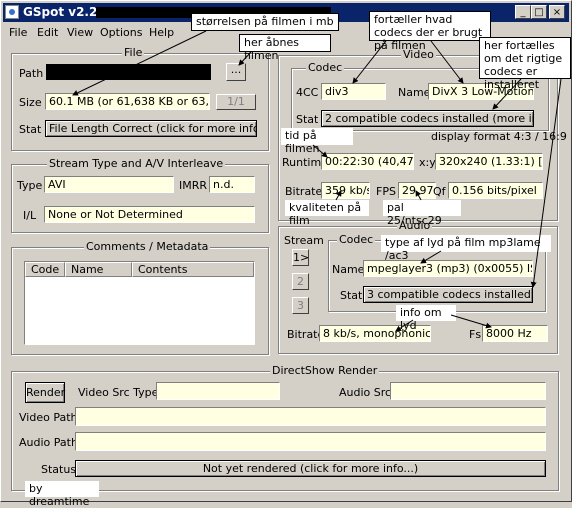 This screenshot has width=572, height=508. What do you see at coordinates (59, 469) in the screenshot?
I see `status-label: Status` at bounding box center [59, 469].